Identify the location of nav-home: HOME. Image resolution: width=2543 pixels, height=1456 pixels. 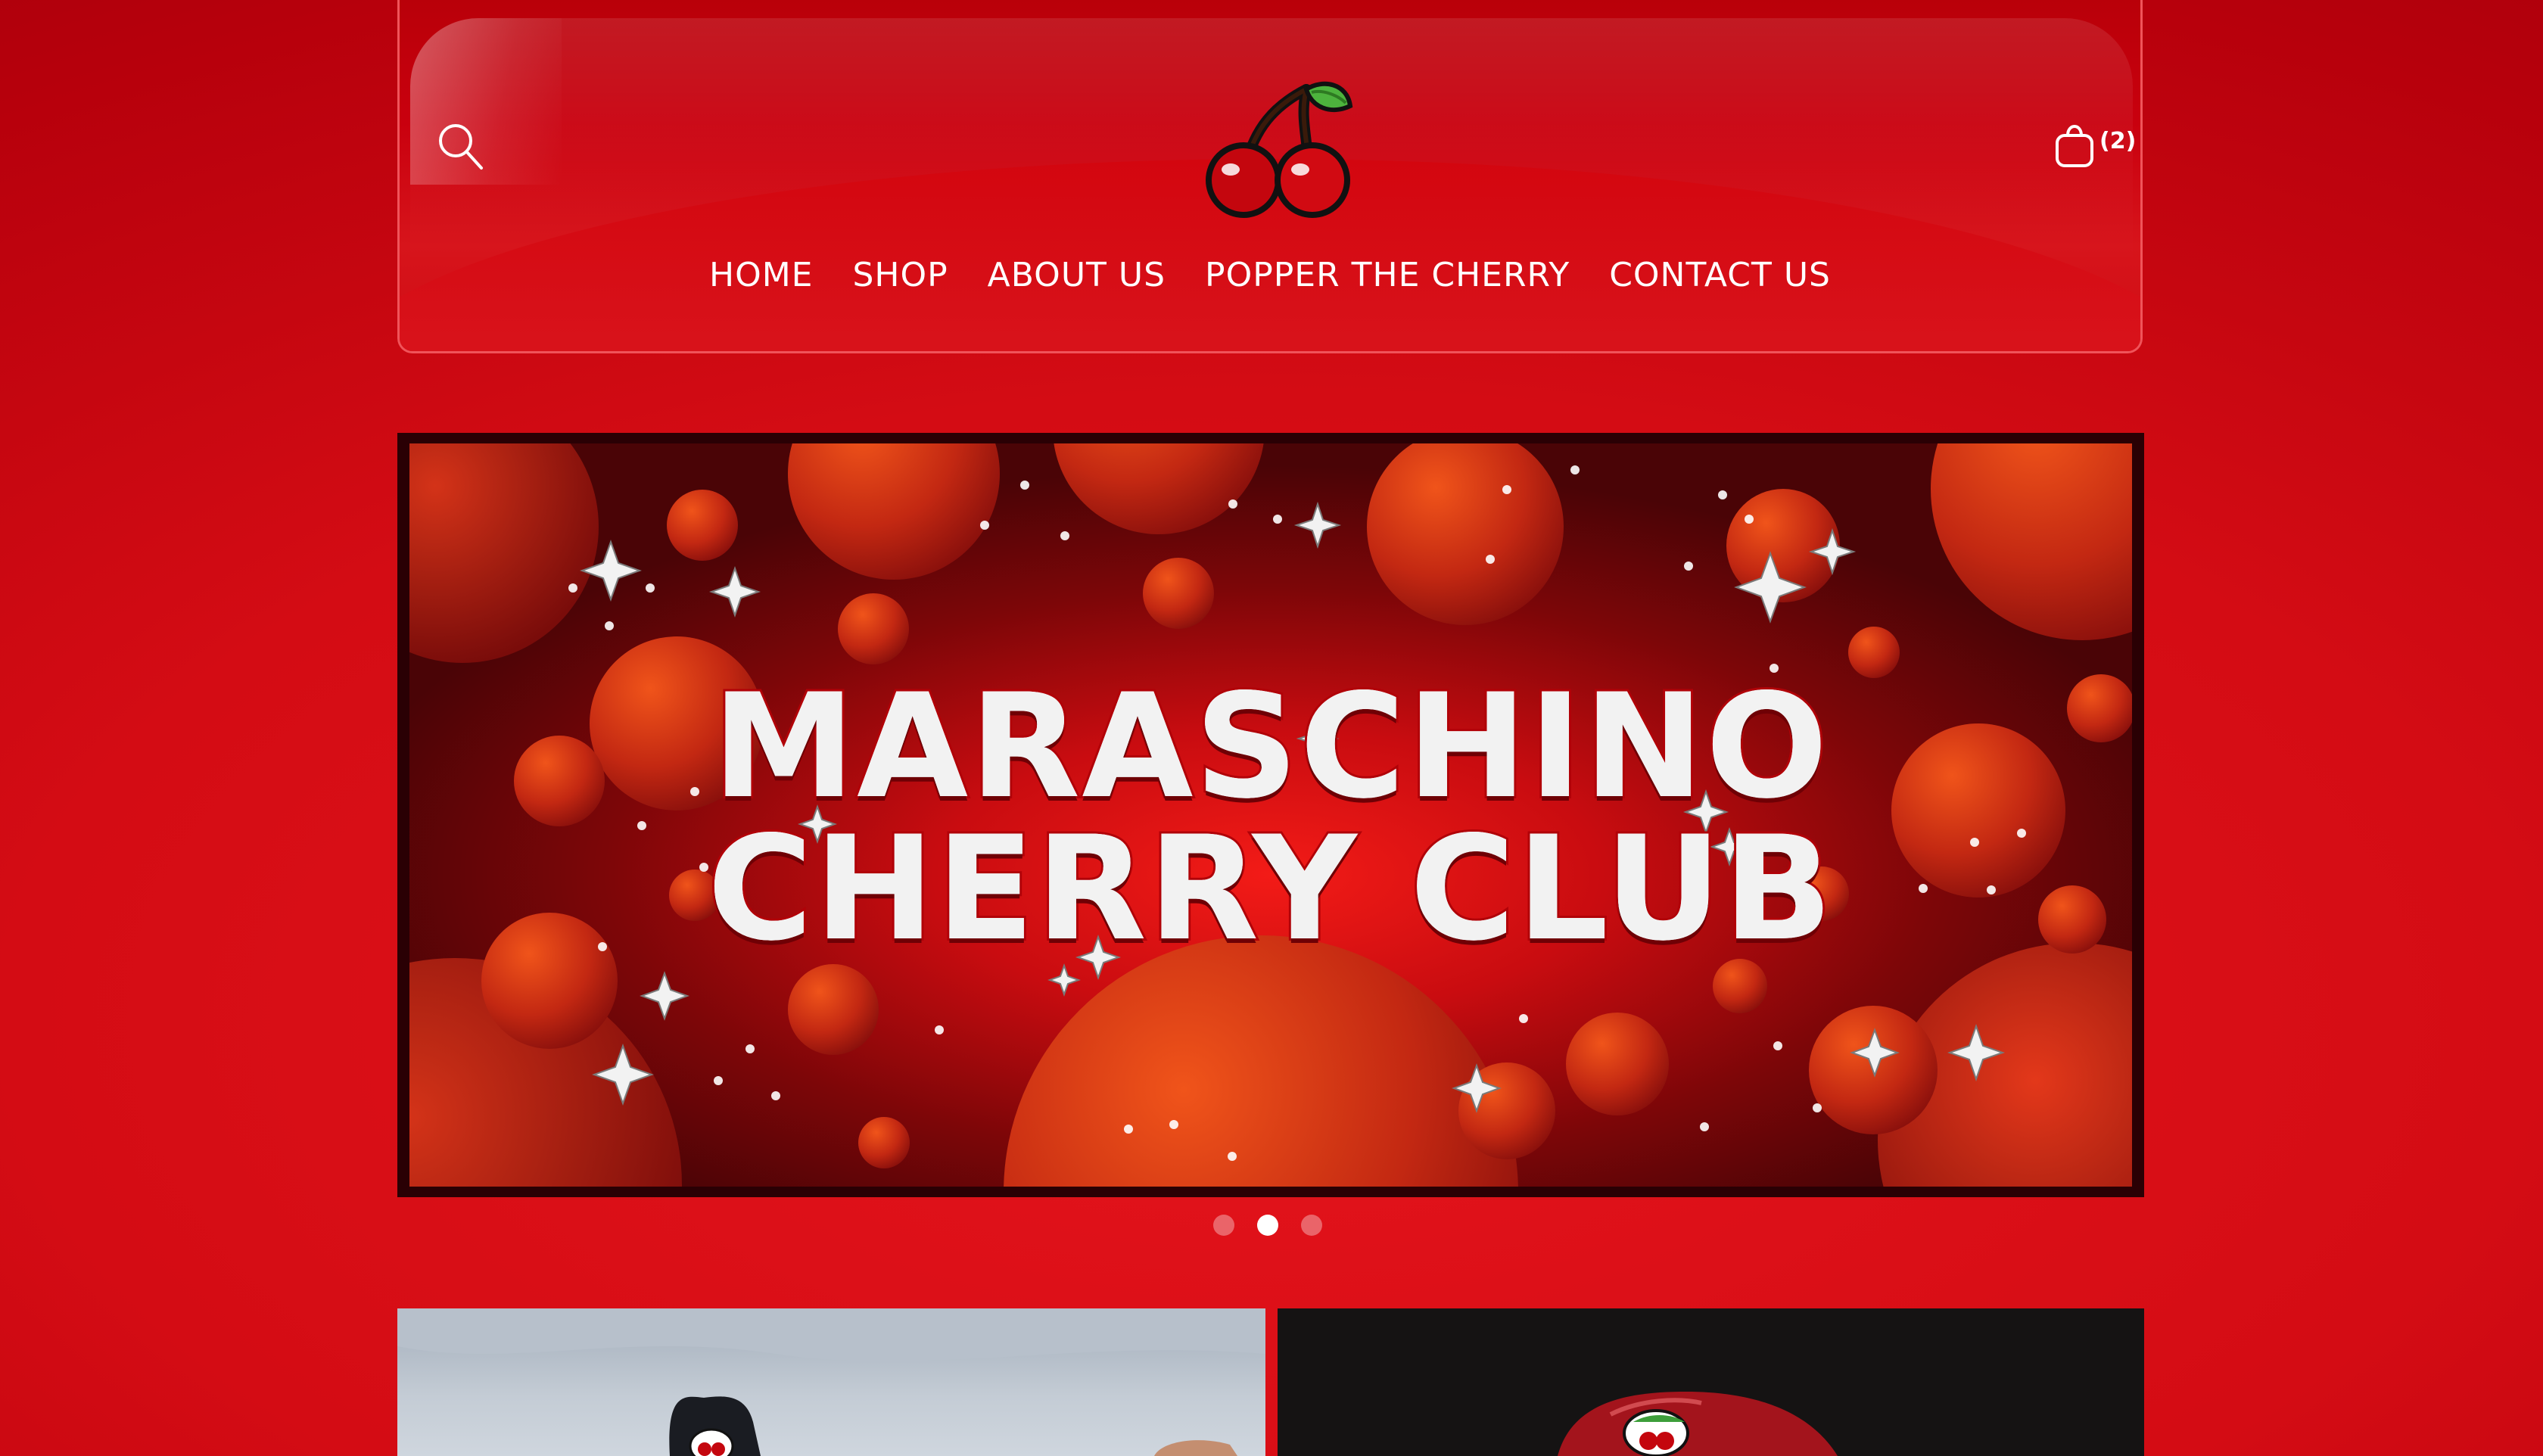
(761, 275).